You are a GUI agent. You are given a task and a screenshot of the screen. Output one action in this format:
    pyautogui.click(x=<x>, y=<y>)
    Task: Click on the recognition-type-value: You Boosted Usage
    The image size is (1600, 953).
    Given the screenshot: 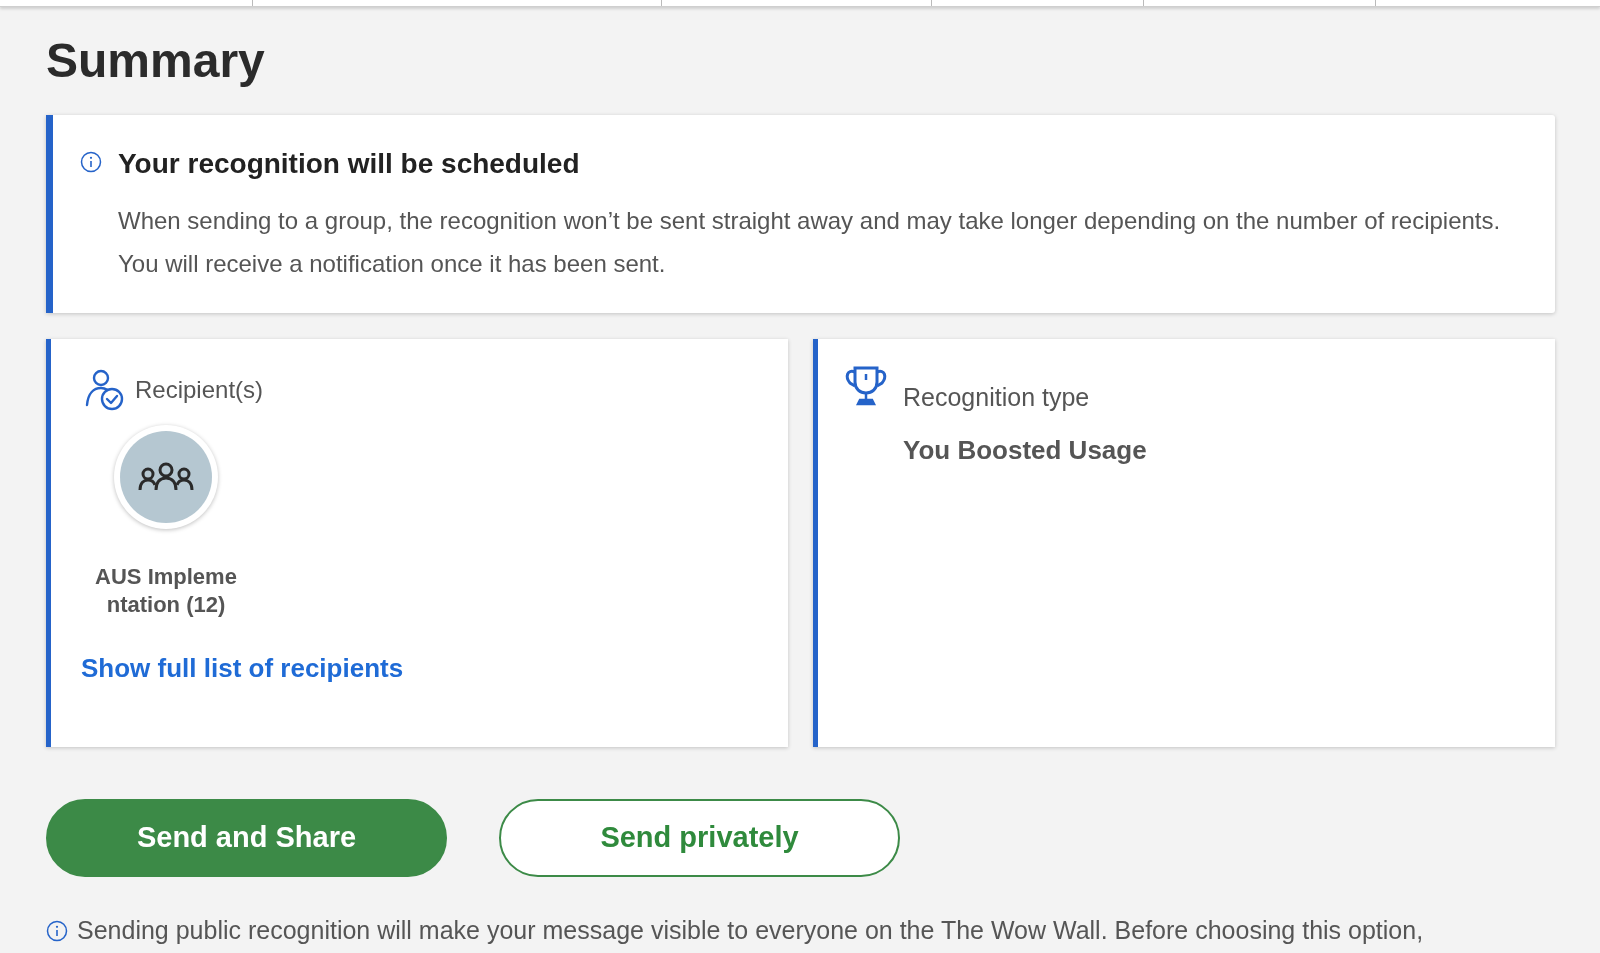 What is the action you would take?
    pyautogui.click(x=1025, y=450)
    